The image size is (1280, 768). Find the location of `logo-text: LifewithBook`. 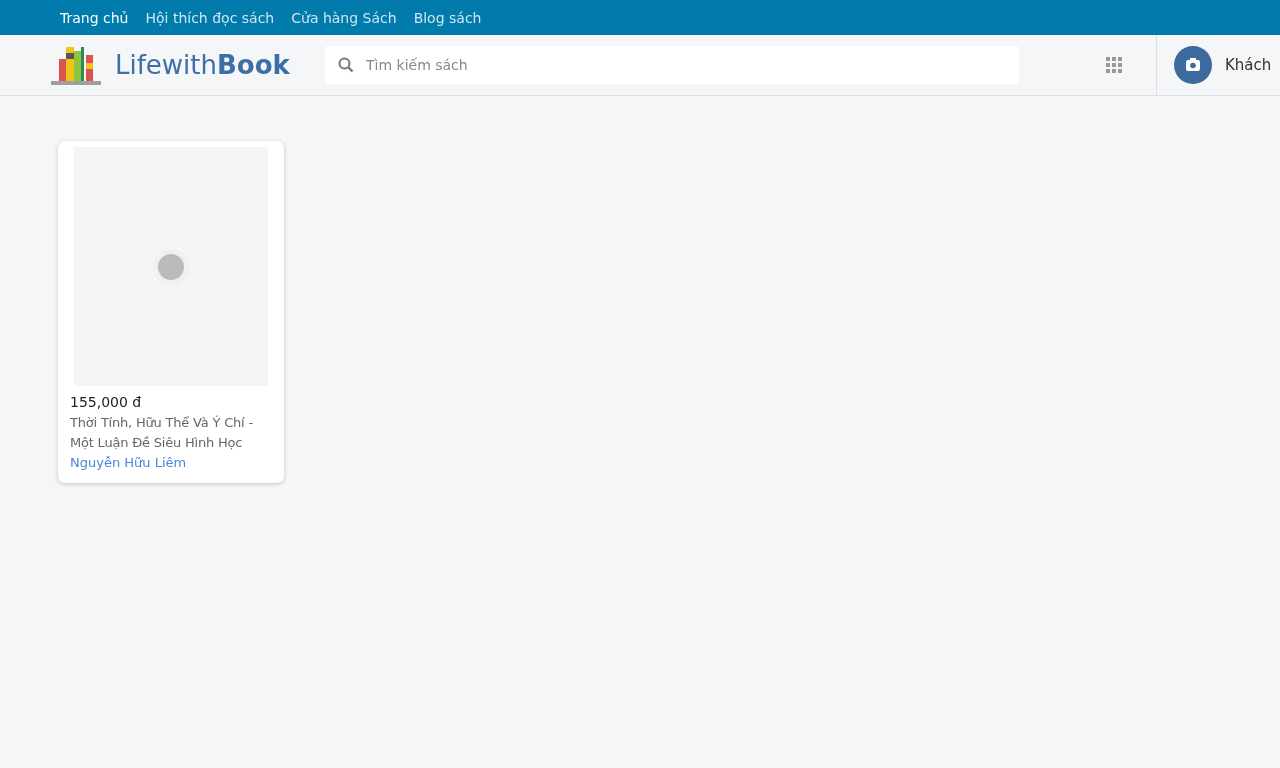

logo-text: LifewithBook is located at coordinates (202, 65).